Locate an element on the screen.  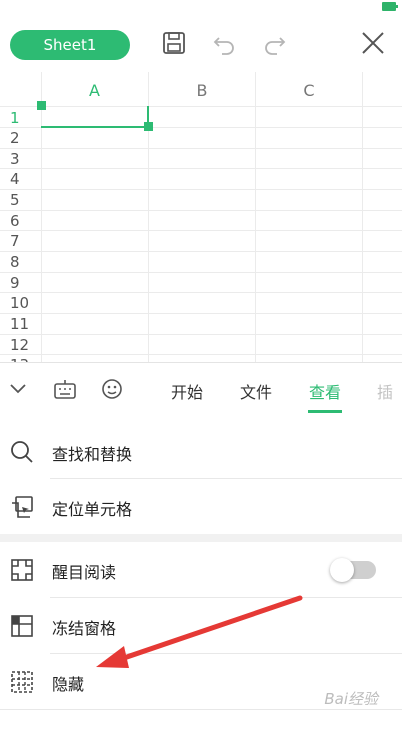
row-header: 1 is located at coordinates (20, 118).